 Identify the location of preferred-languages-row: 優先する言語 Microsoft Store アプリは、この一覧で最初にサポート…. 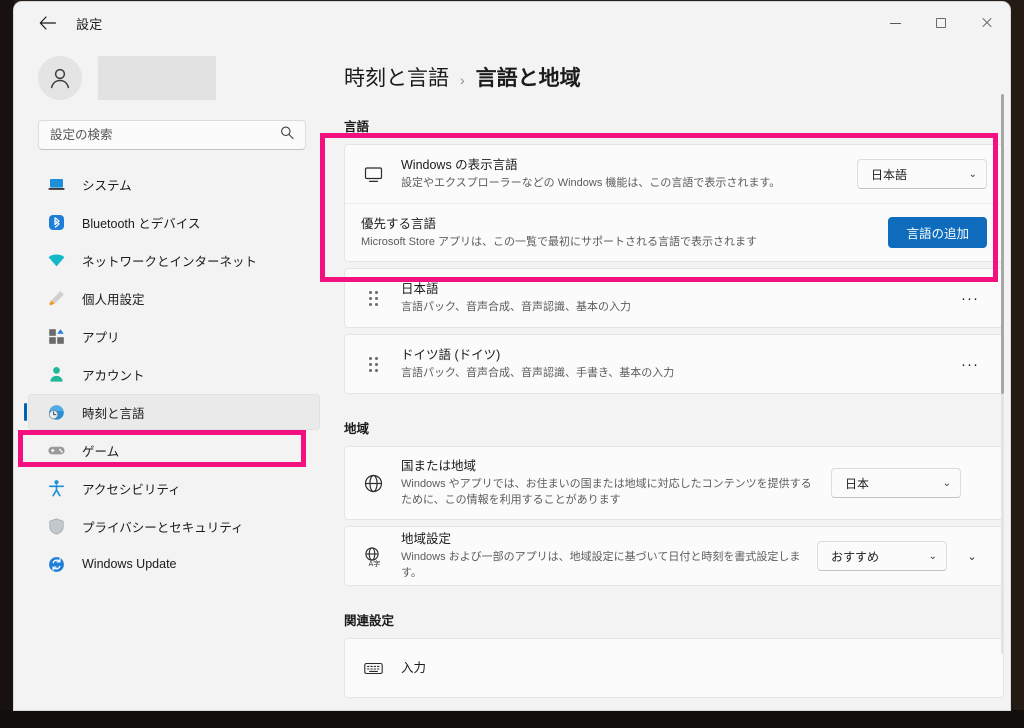
(674, 232).